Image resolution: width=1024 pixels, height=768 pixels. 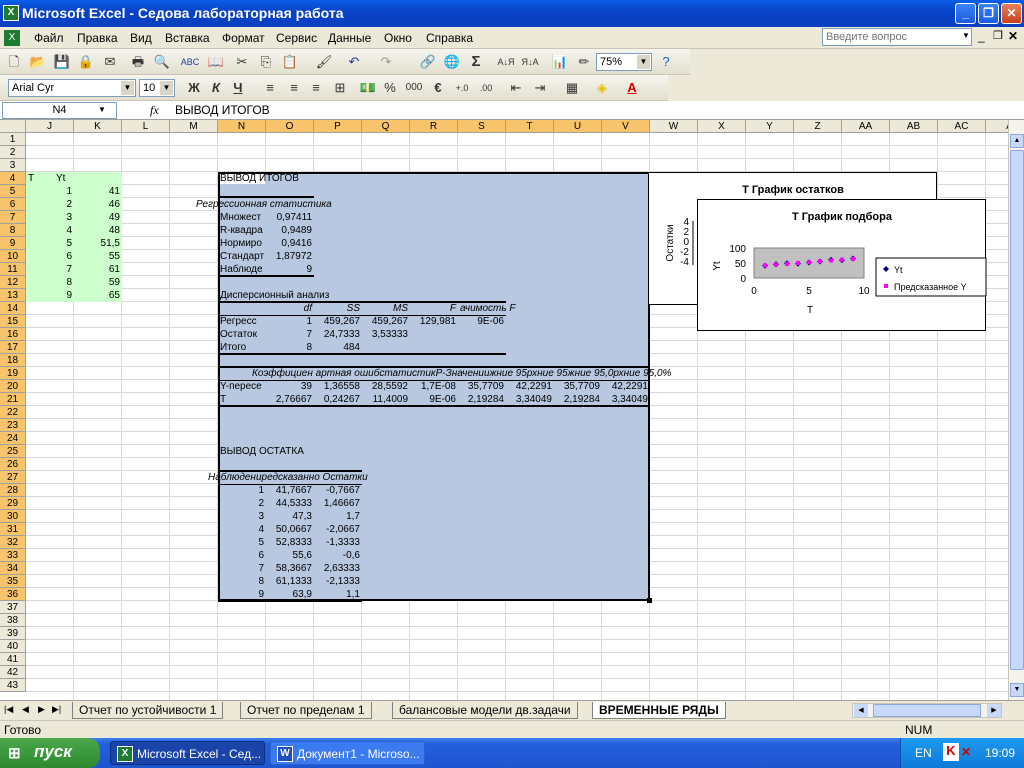 I want to click on row-header: 37, so click(x=13, y=607).